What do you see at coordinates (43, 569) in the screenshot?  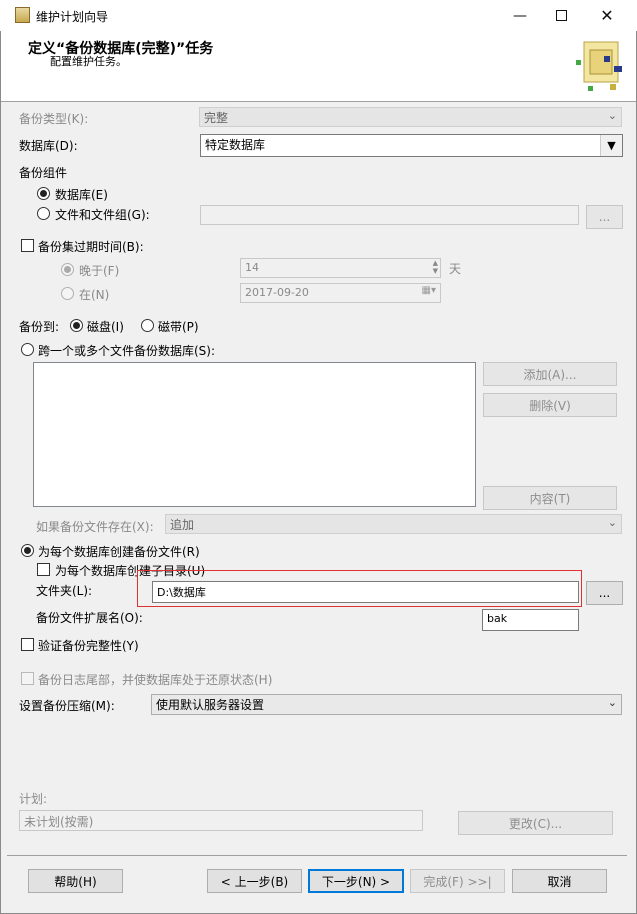 I see `subdir-checkbox` at bounding box center [43, 569].